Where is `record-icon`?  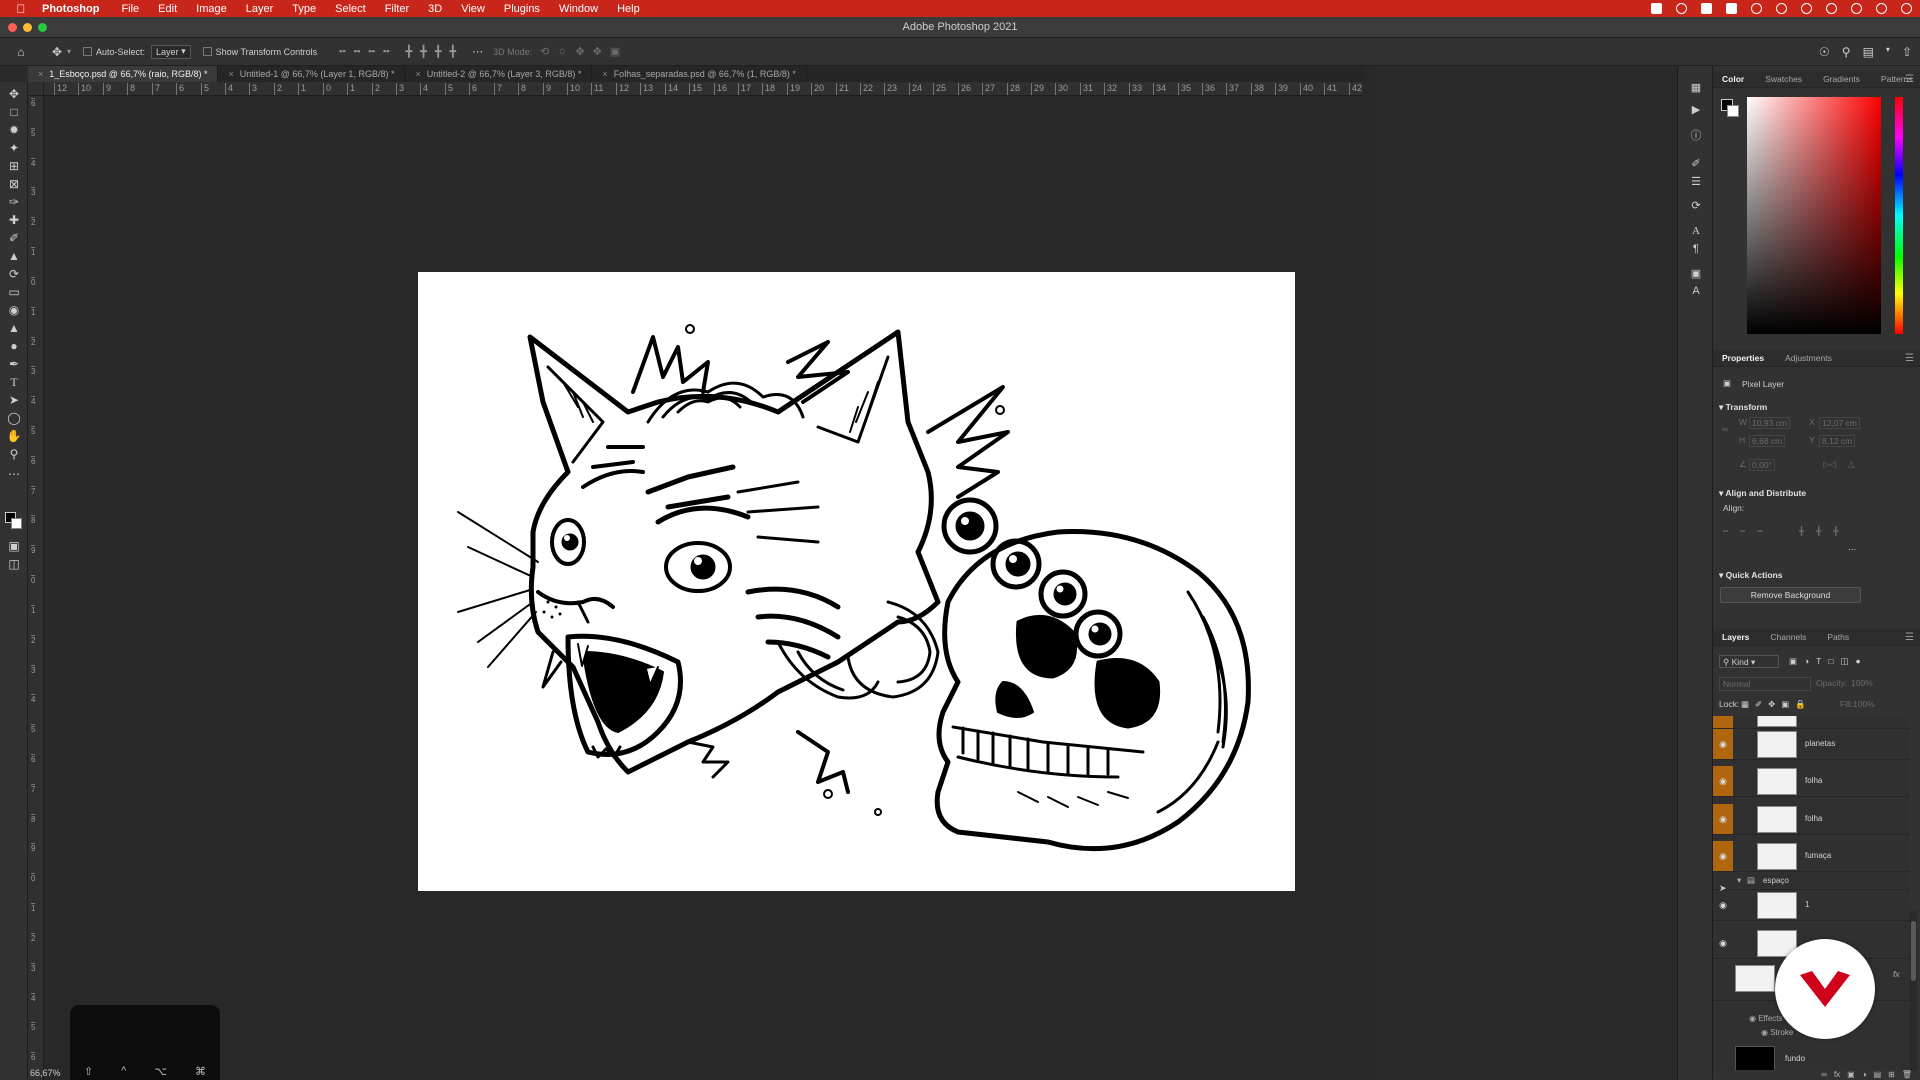
record-icon is located at coordinates (1656, 8).